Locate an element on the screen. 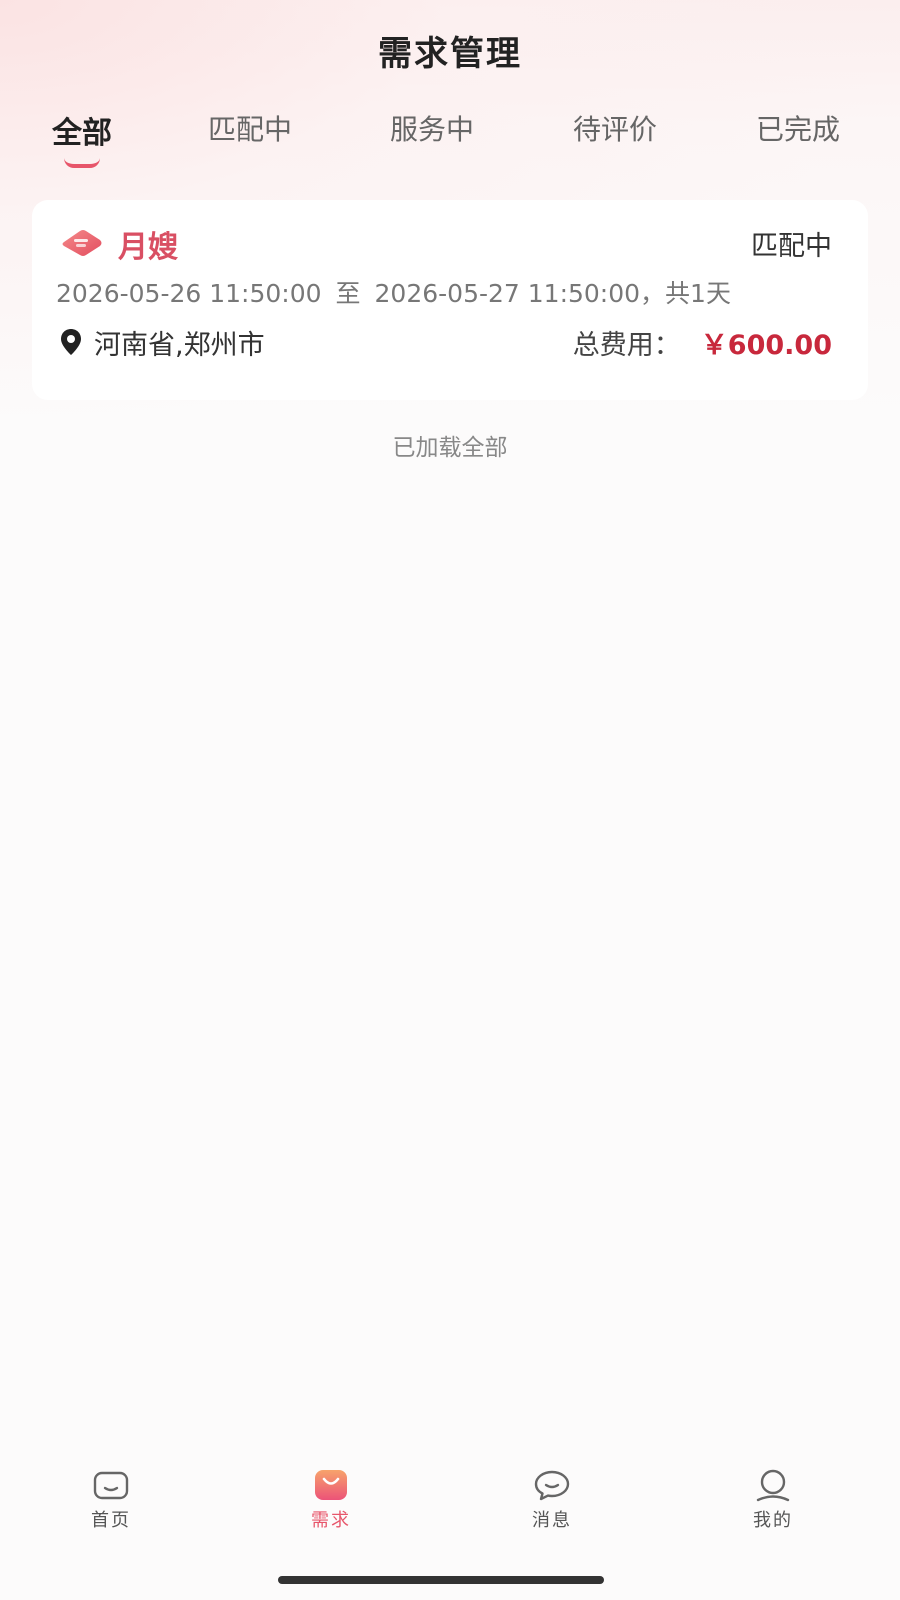 The height and width of the screenshot is (1600, 900). tab-label: 已完成 is located at coordinates (797, 129).